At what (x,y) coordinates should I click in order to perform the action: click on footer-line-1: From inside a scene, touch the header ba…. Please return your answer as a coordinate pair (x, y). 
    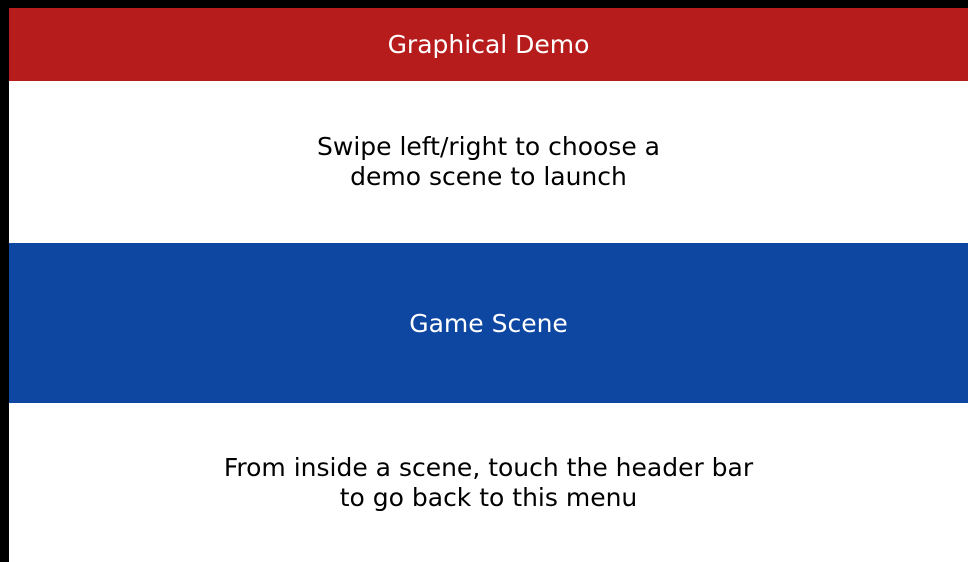
    Looking at the image, I should click on (488, 467).